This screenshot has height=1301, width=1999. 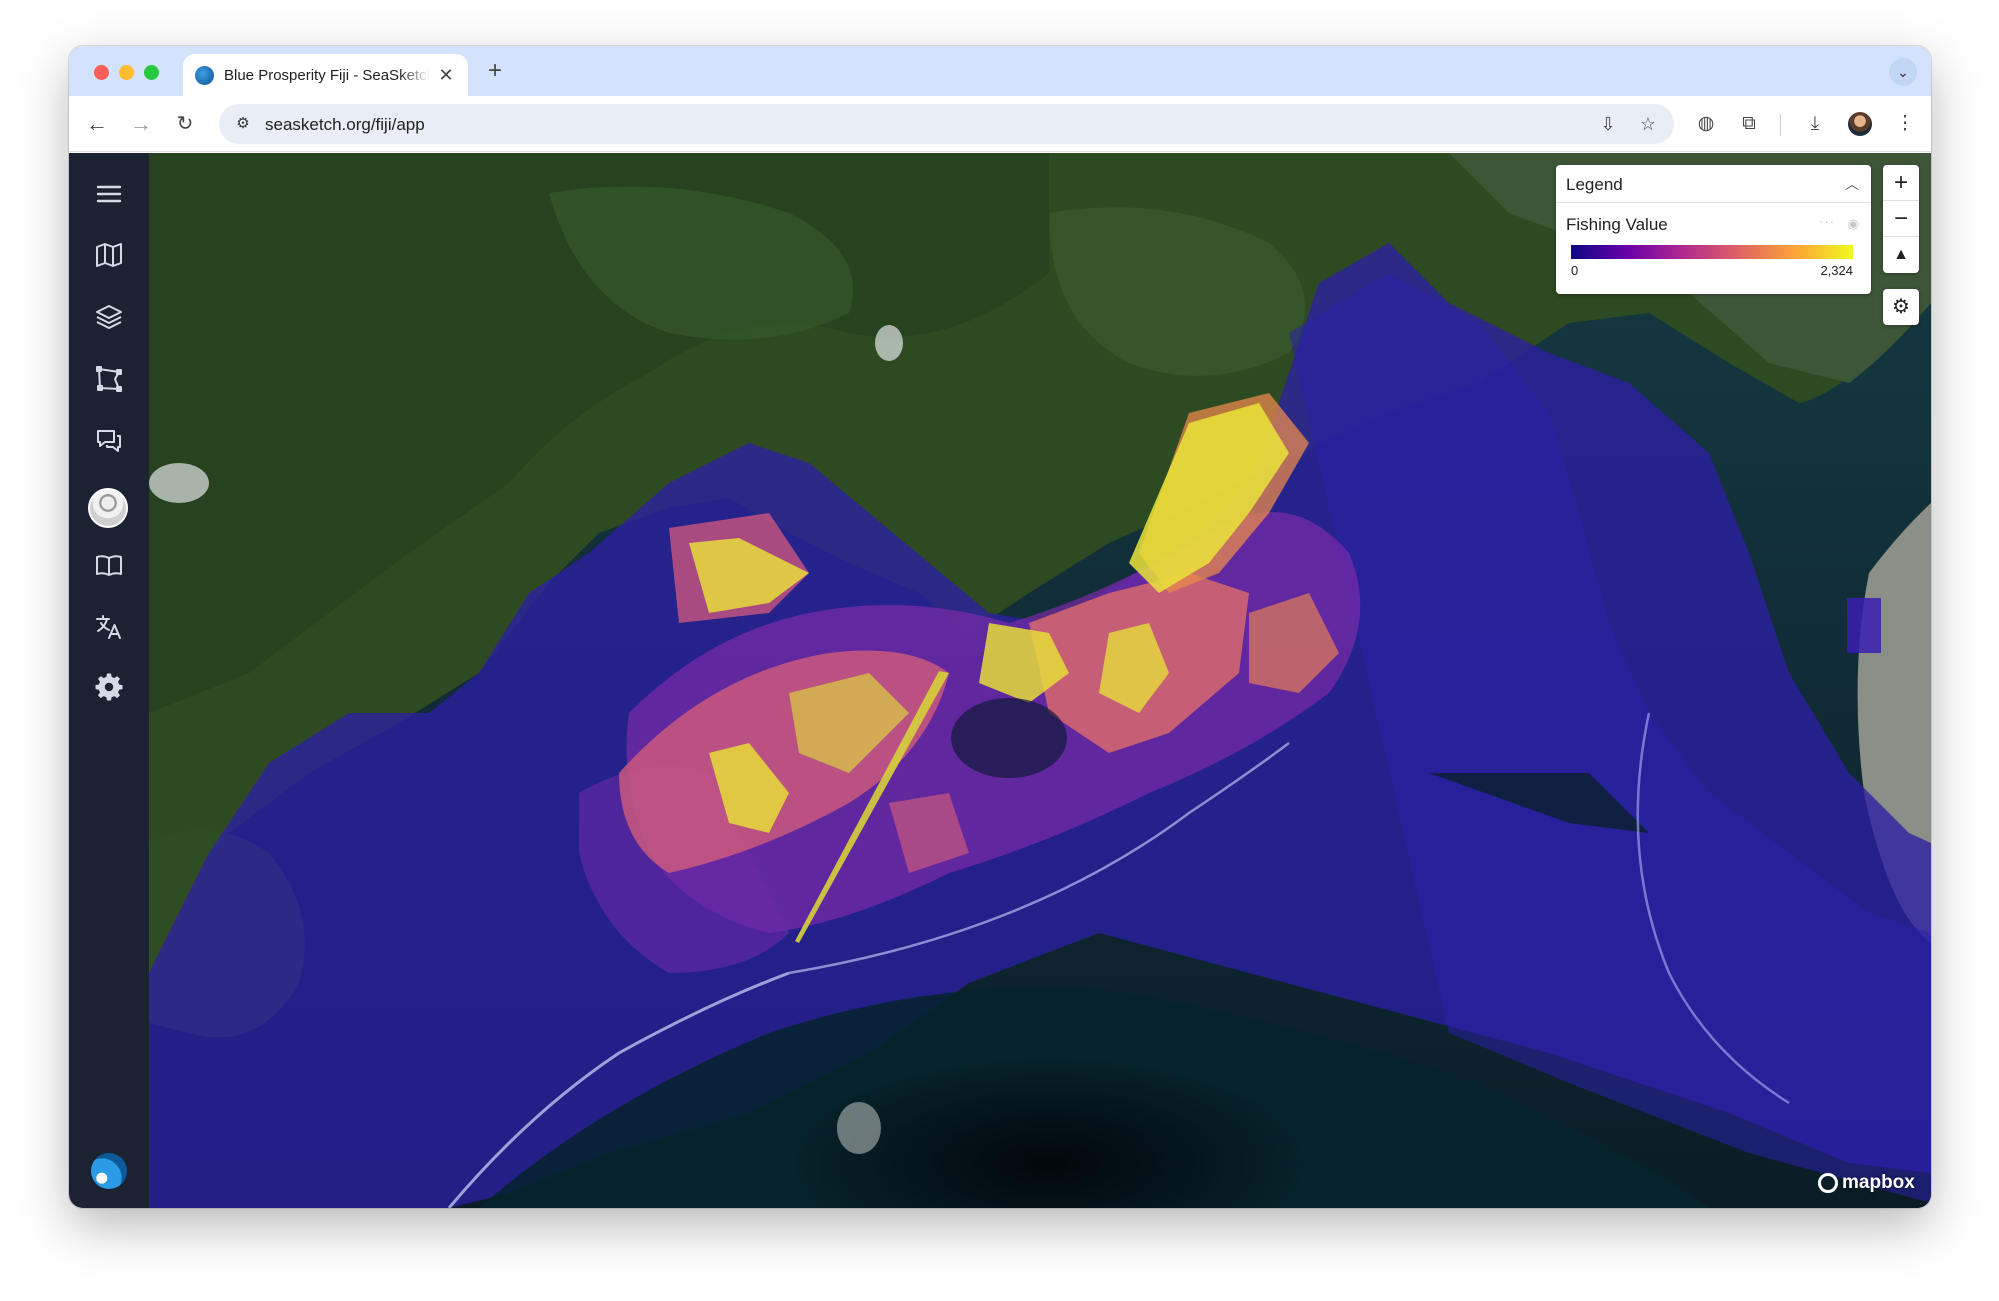 What do you see at coordinates (1901, 183) in the screenshot?
I see `zoom-in-button: +` at bounding box center [1901, 183].